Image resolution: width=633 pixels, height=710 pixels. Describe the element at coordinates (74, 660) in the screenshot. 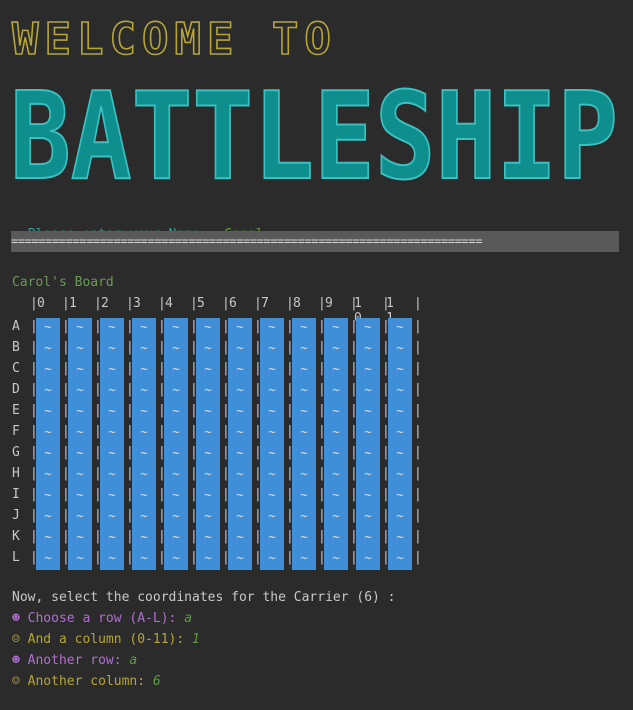

I see `placement-question: ☻ Another row: a` at that location.